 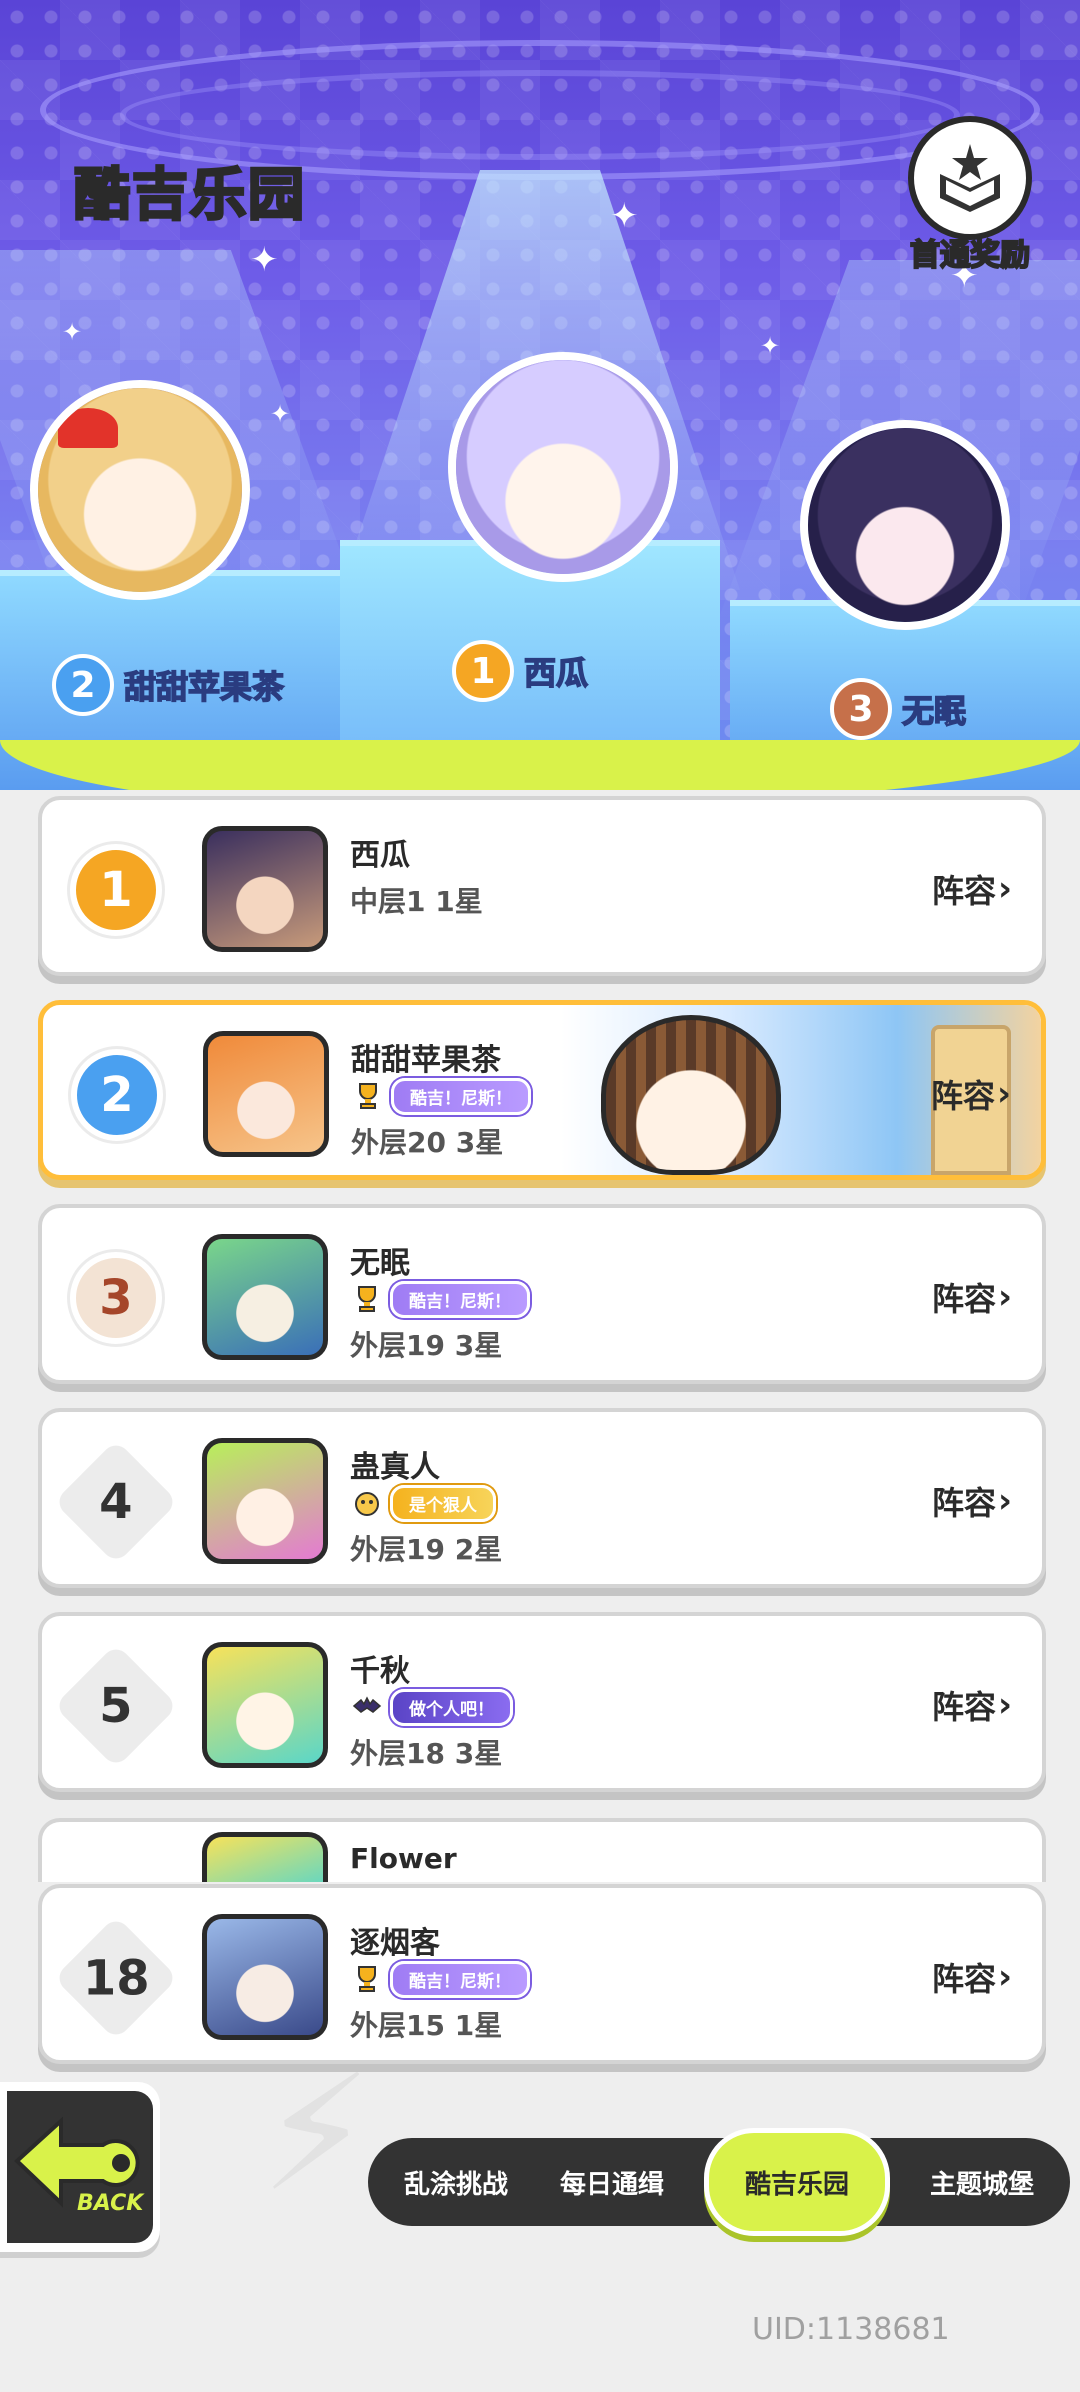 What do you see at coordinates (542, 1294) in the screenshot?
I see `leaderboard-row: 3 无眠 酷吉！尼斯！ 外层19 3星 阵容 ›` at bounding box center [542, 1294].